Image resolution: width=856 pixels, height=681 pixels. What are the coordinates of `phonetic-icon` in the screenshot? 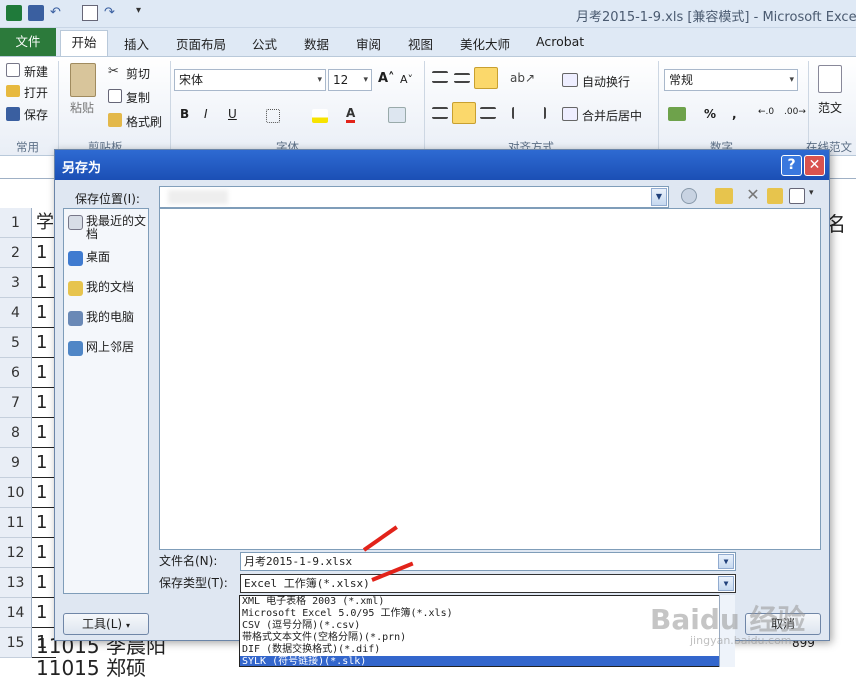 It's located at (397, 115).